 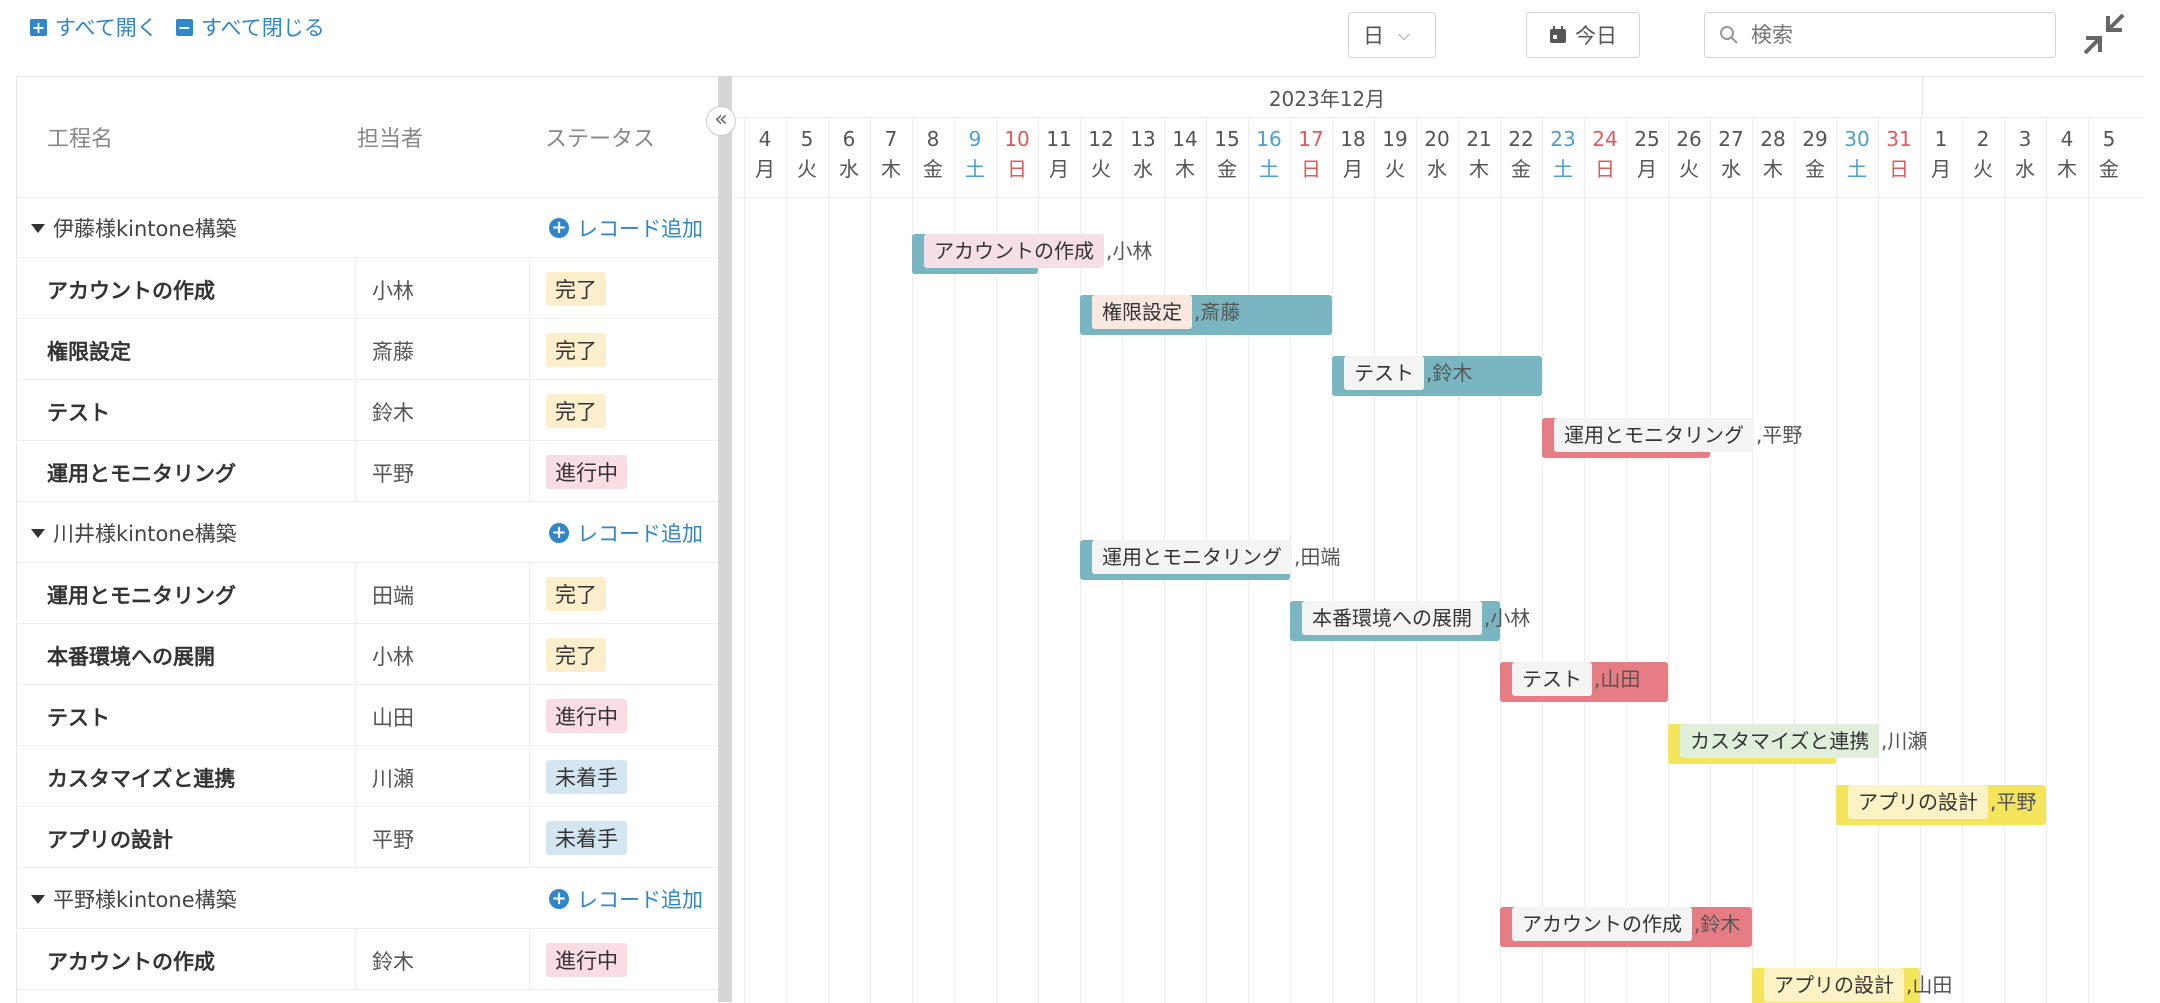 I want to click on collapse-all-button: − すべて閉じる, so click(x=250, y=27).